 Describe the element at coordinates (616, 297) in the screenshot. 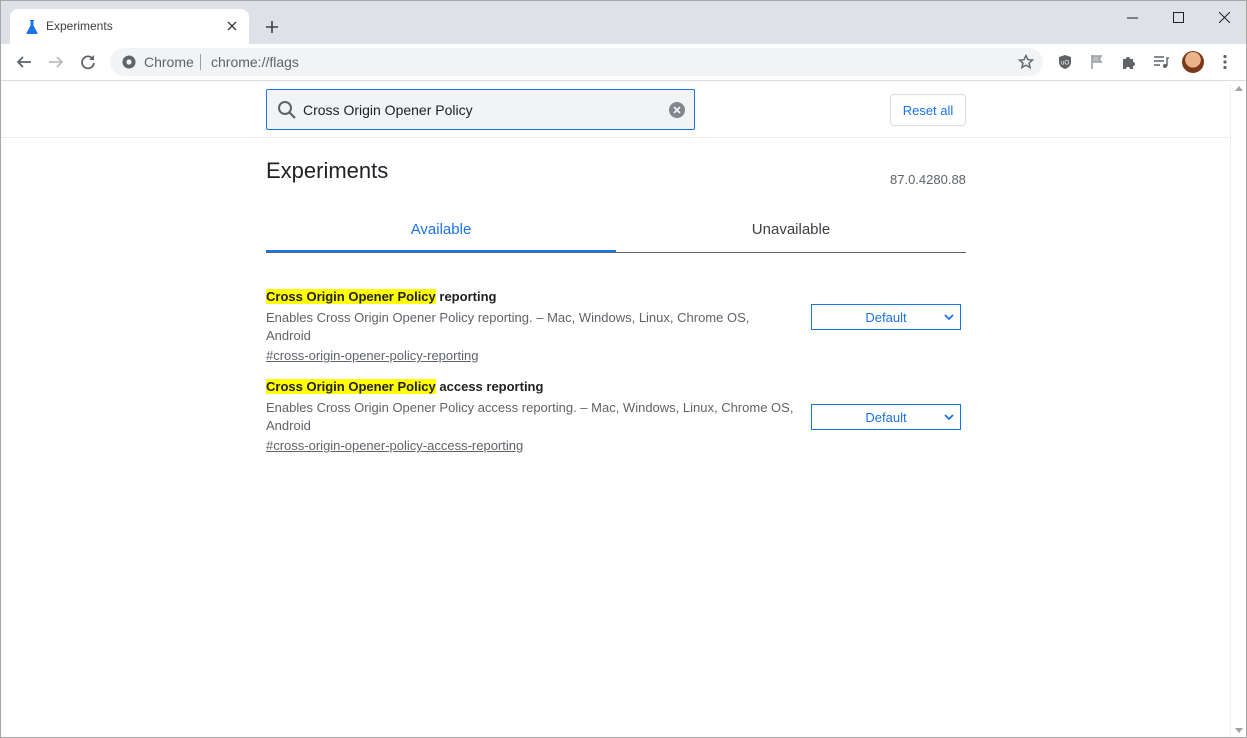

I see `experiment-name: Cross Origin Opener Policy reporting` at that location.